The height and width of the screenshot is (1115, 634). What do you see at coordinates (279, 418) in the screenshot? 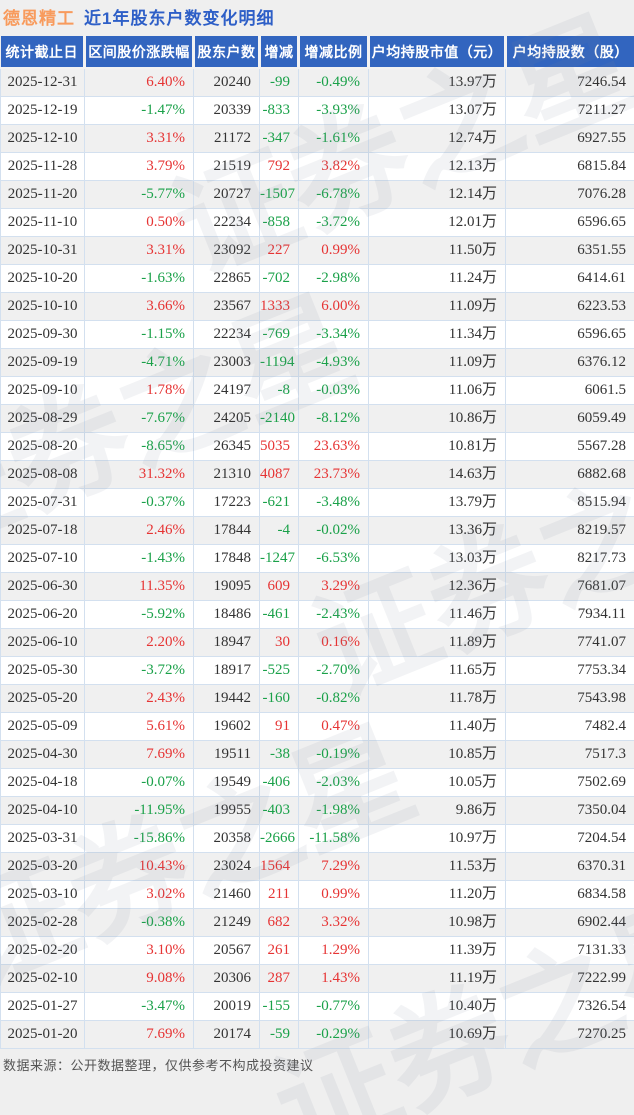
I see `cell-delta: -2140` at bounding box center [279, 418].